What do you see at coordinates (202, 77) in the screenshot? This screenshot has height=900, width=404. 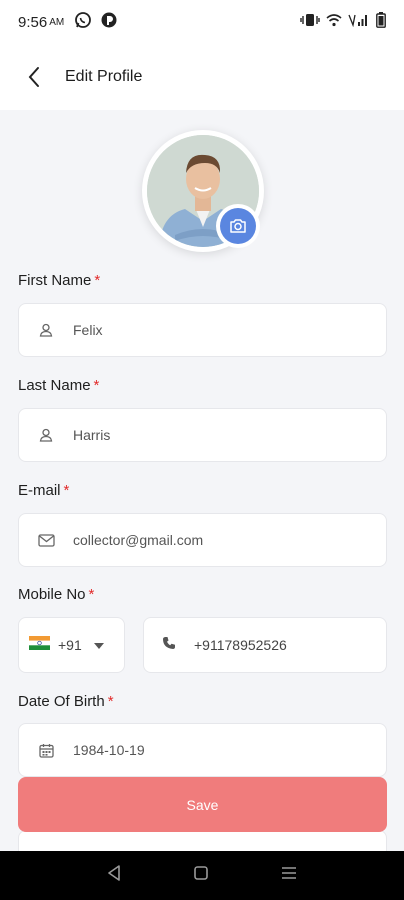 I see `app-bar: Edit Profile` at bounding box center [202, 77].